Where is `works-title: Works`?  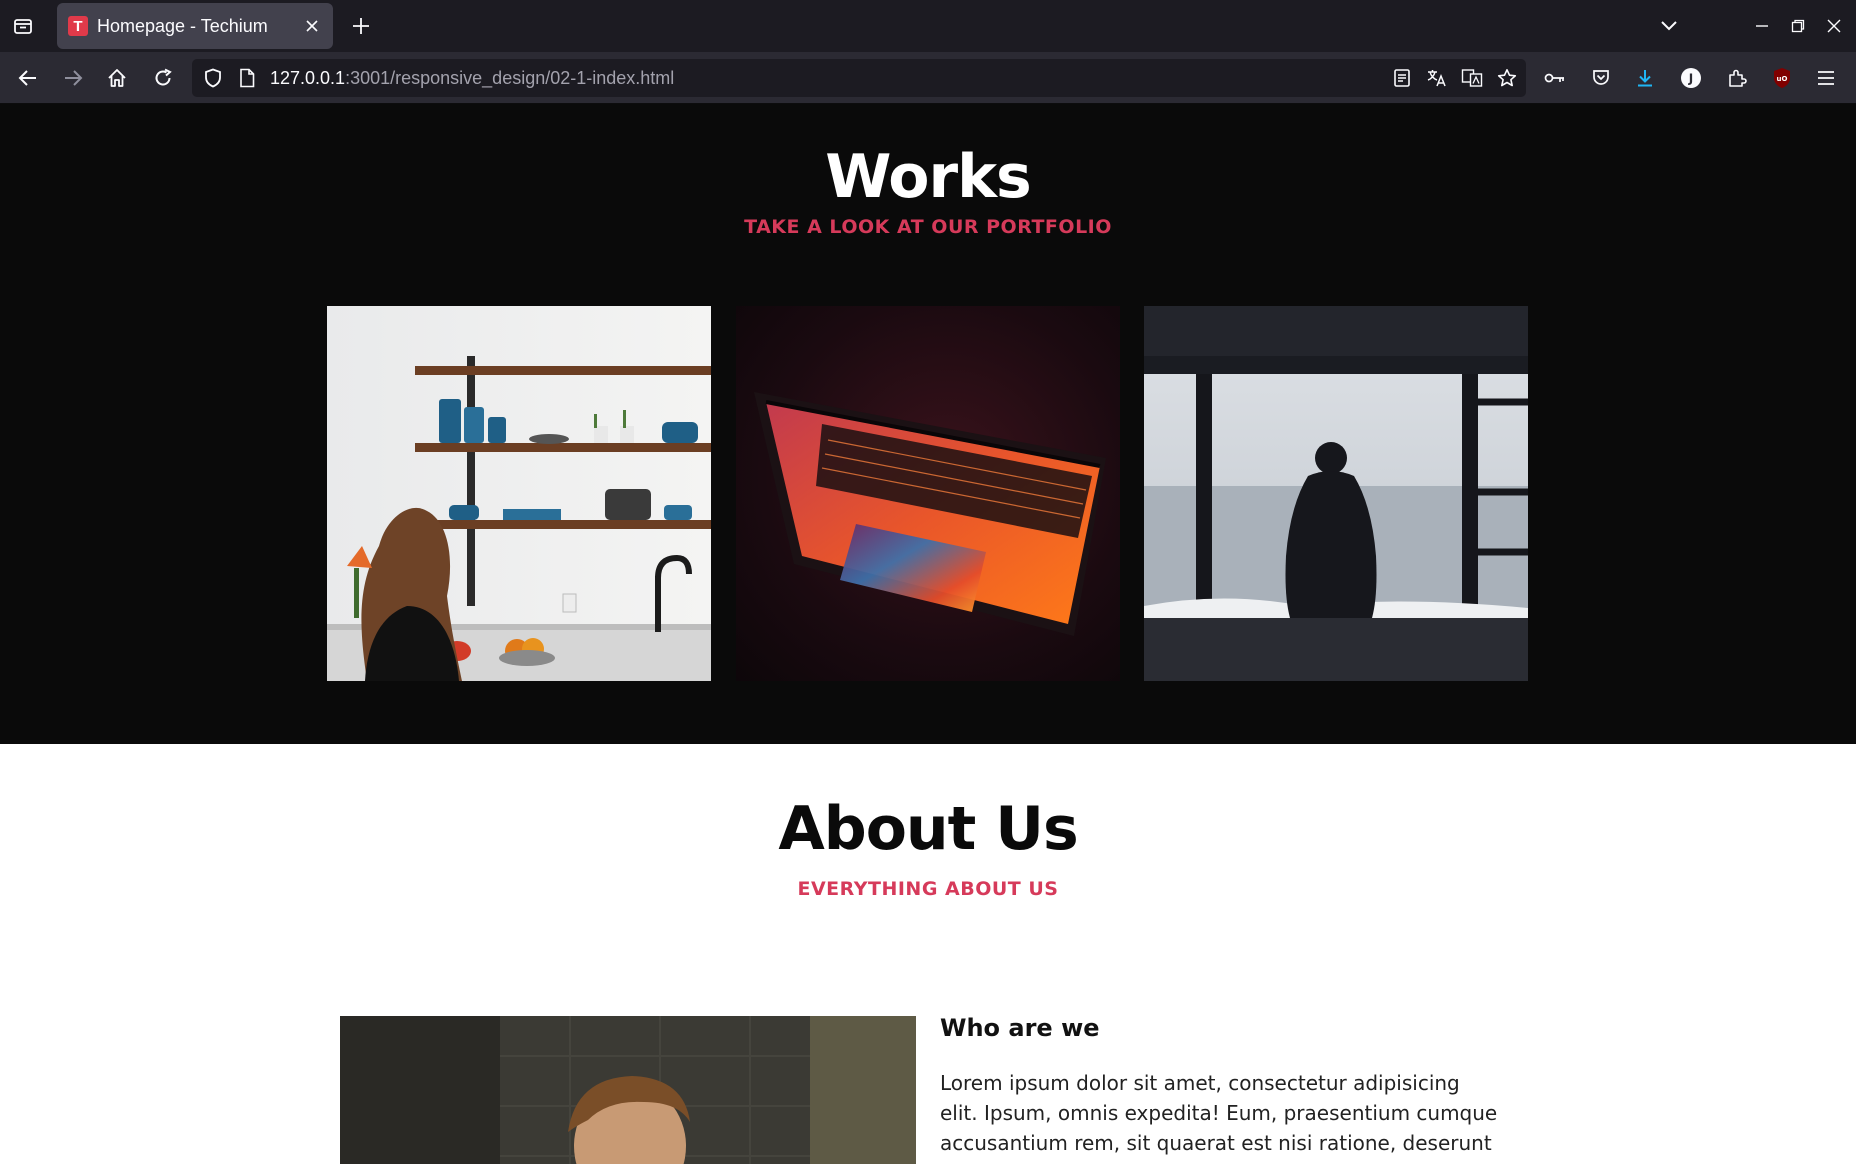
works-title: Works is located at coordinates (928, 177).